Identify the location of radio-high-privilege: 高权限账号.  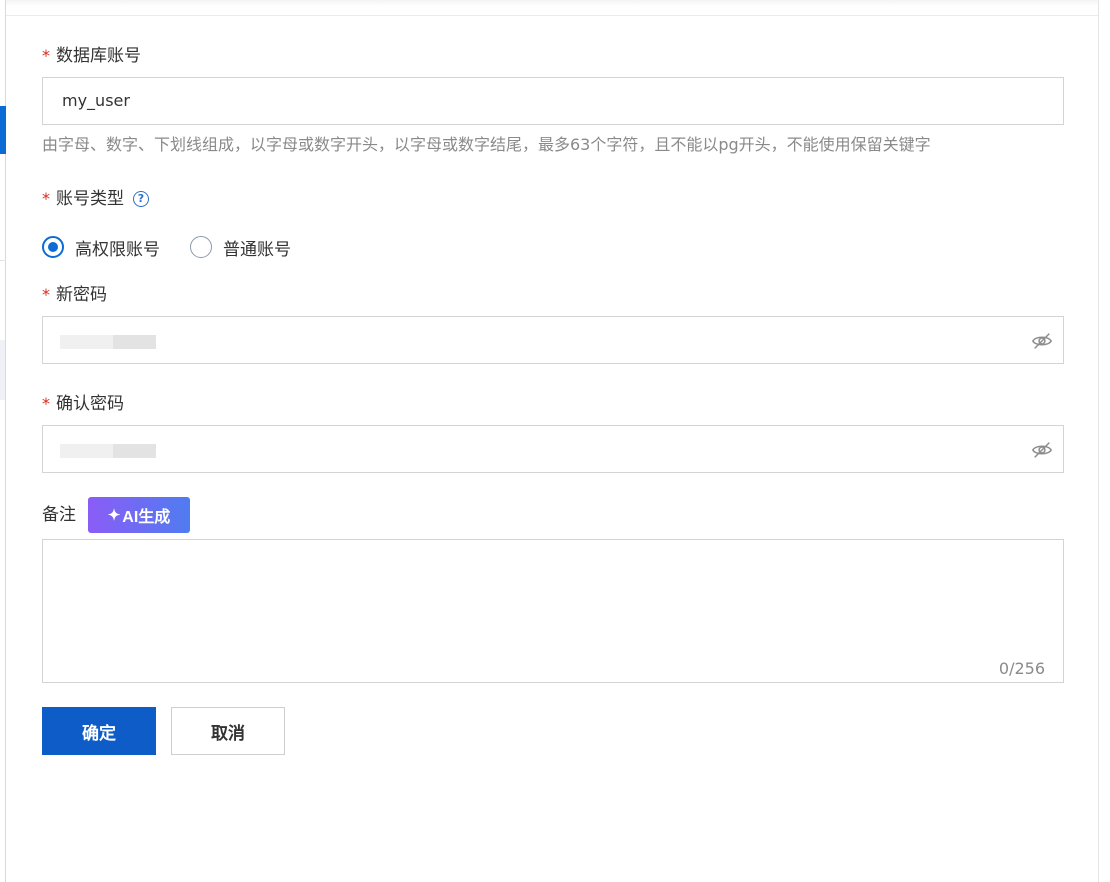
(101, 247).